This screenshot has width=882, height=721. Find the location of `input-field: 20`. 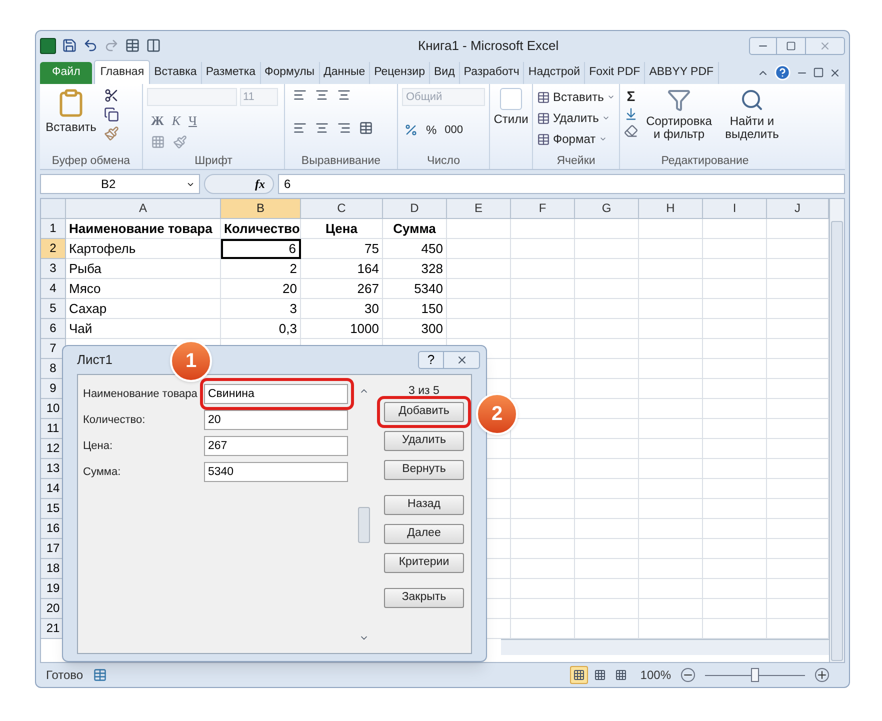

input-field: 20 is located at coordinates (276, 420).